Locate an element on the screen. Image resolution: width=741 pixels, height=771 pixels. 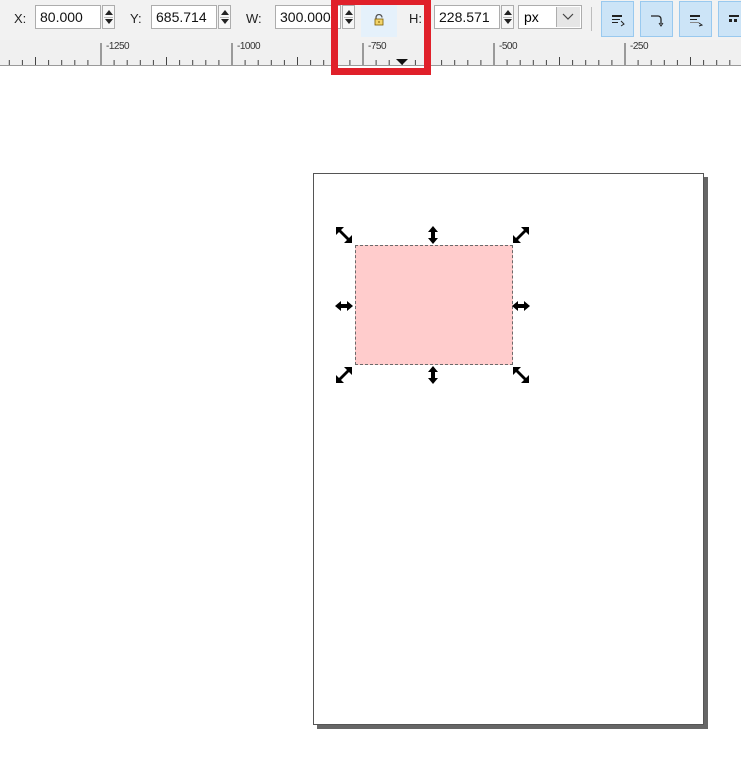
y-label: Y: is located at coordinates (136, 18).